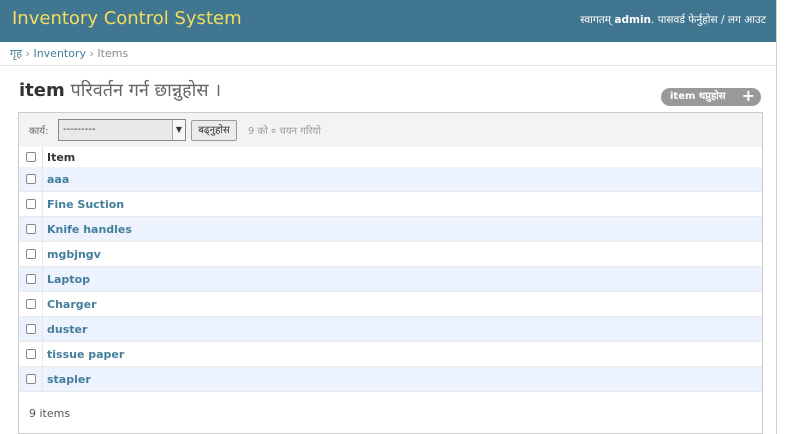  What do you see at coordinates (390, 379) in the screenshot?
I see `table-row: stapler` at bounding box center [390, 379].